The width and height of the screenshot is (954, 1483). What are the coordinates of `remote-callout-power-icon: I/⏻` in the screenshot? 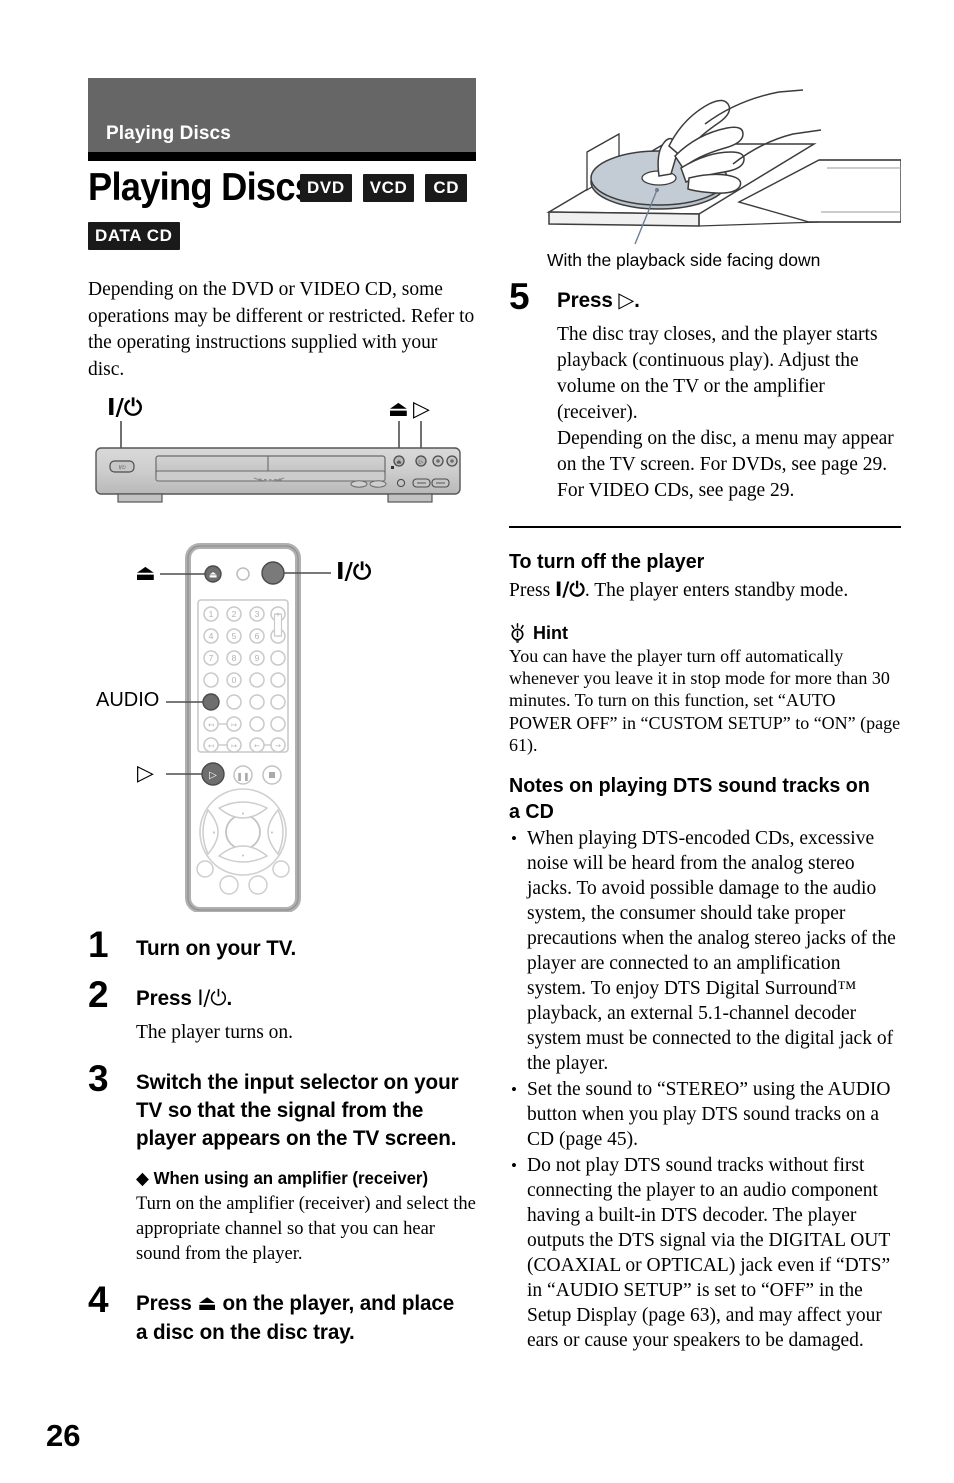 It's located at (354, 572).